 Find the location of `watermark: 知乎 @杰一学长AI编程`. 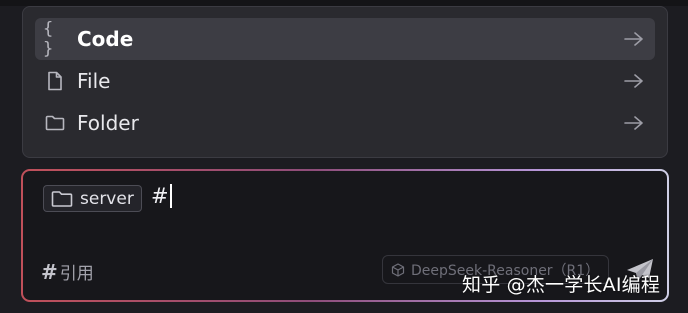

watermark: 知乎 @杰一学长AI编程 is located at coordinates (561, 285).